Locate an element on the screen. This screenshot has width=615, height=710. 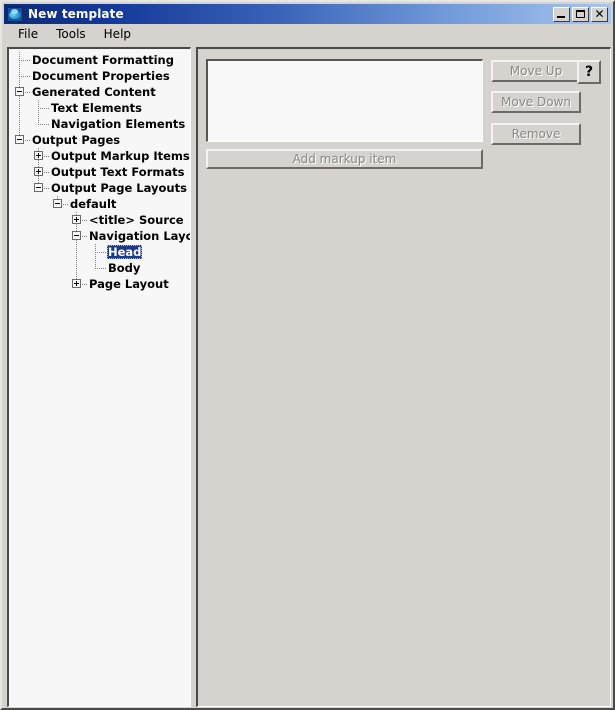
close-icon: ✕ is located at coordinates (599, 13).